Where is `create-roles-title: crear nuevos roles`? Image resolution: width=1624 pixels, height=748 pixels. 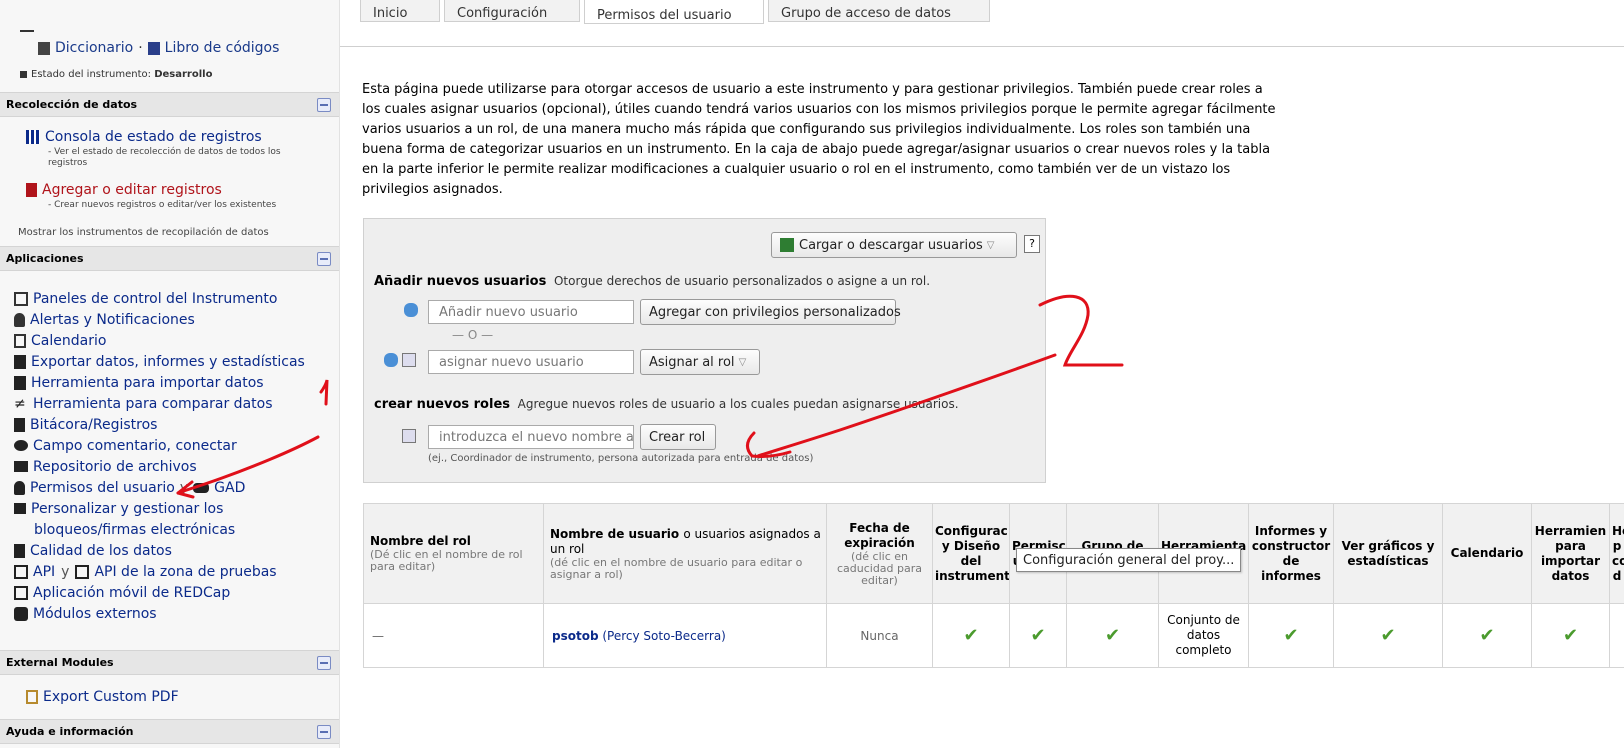
create-roles-title: crear nuevos roles is located at coordinates (442, 404).